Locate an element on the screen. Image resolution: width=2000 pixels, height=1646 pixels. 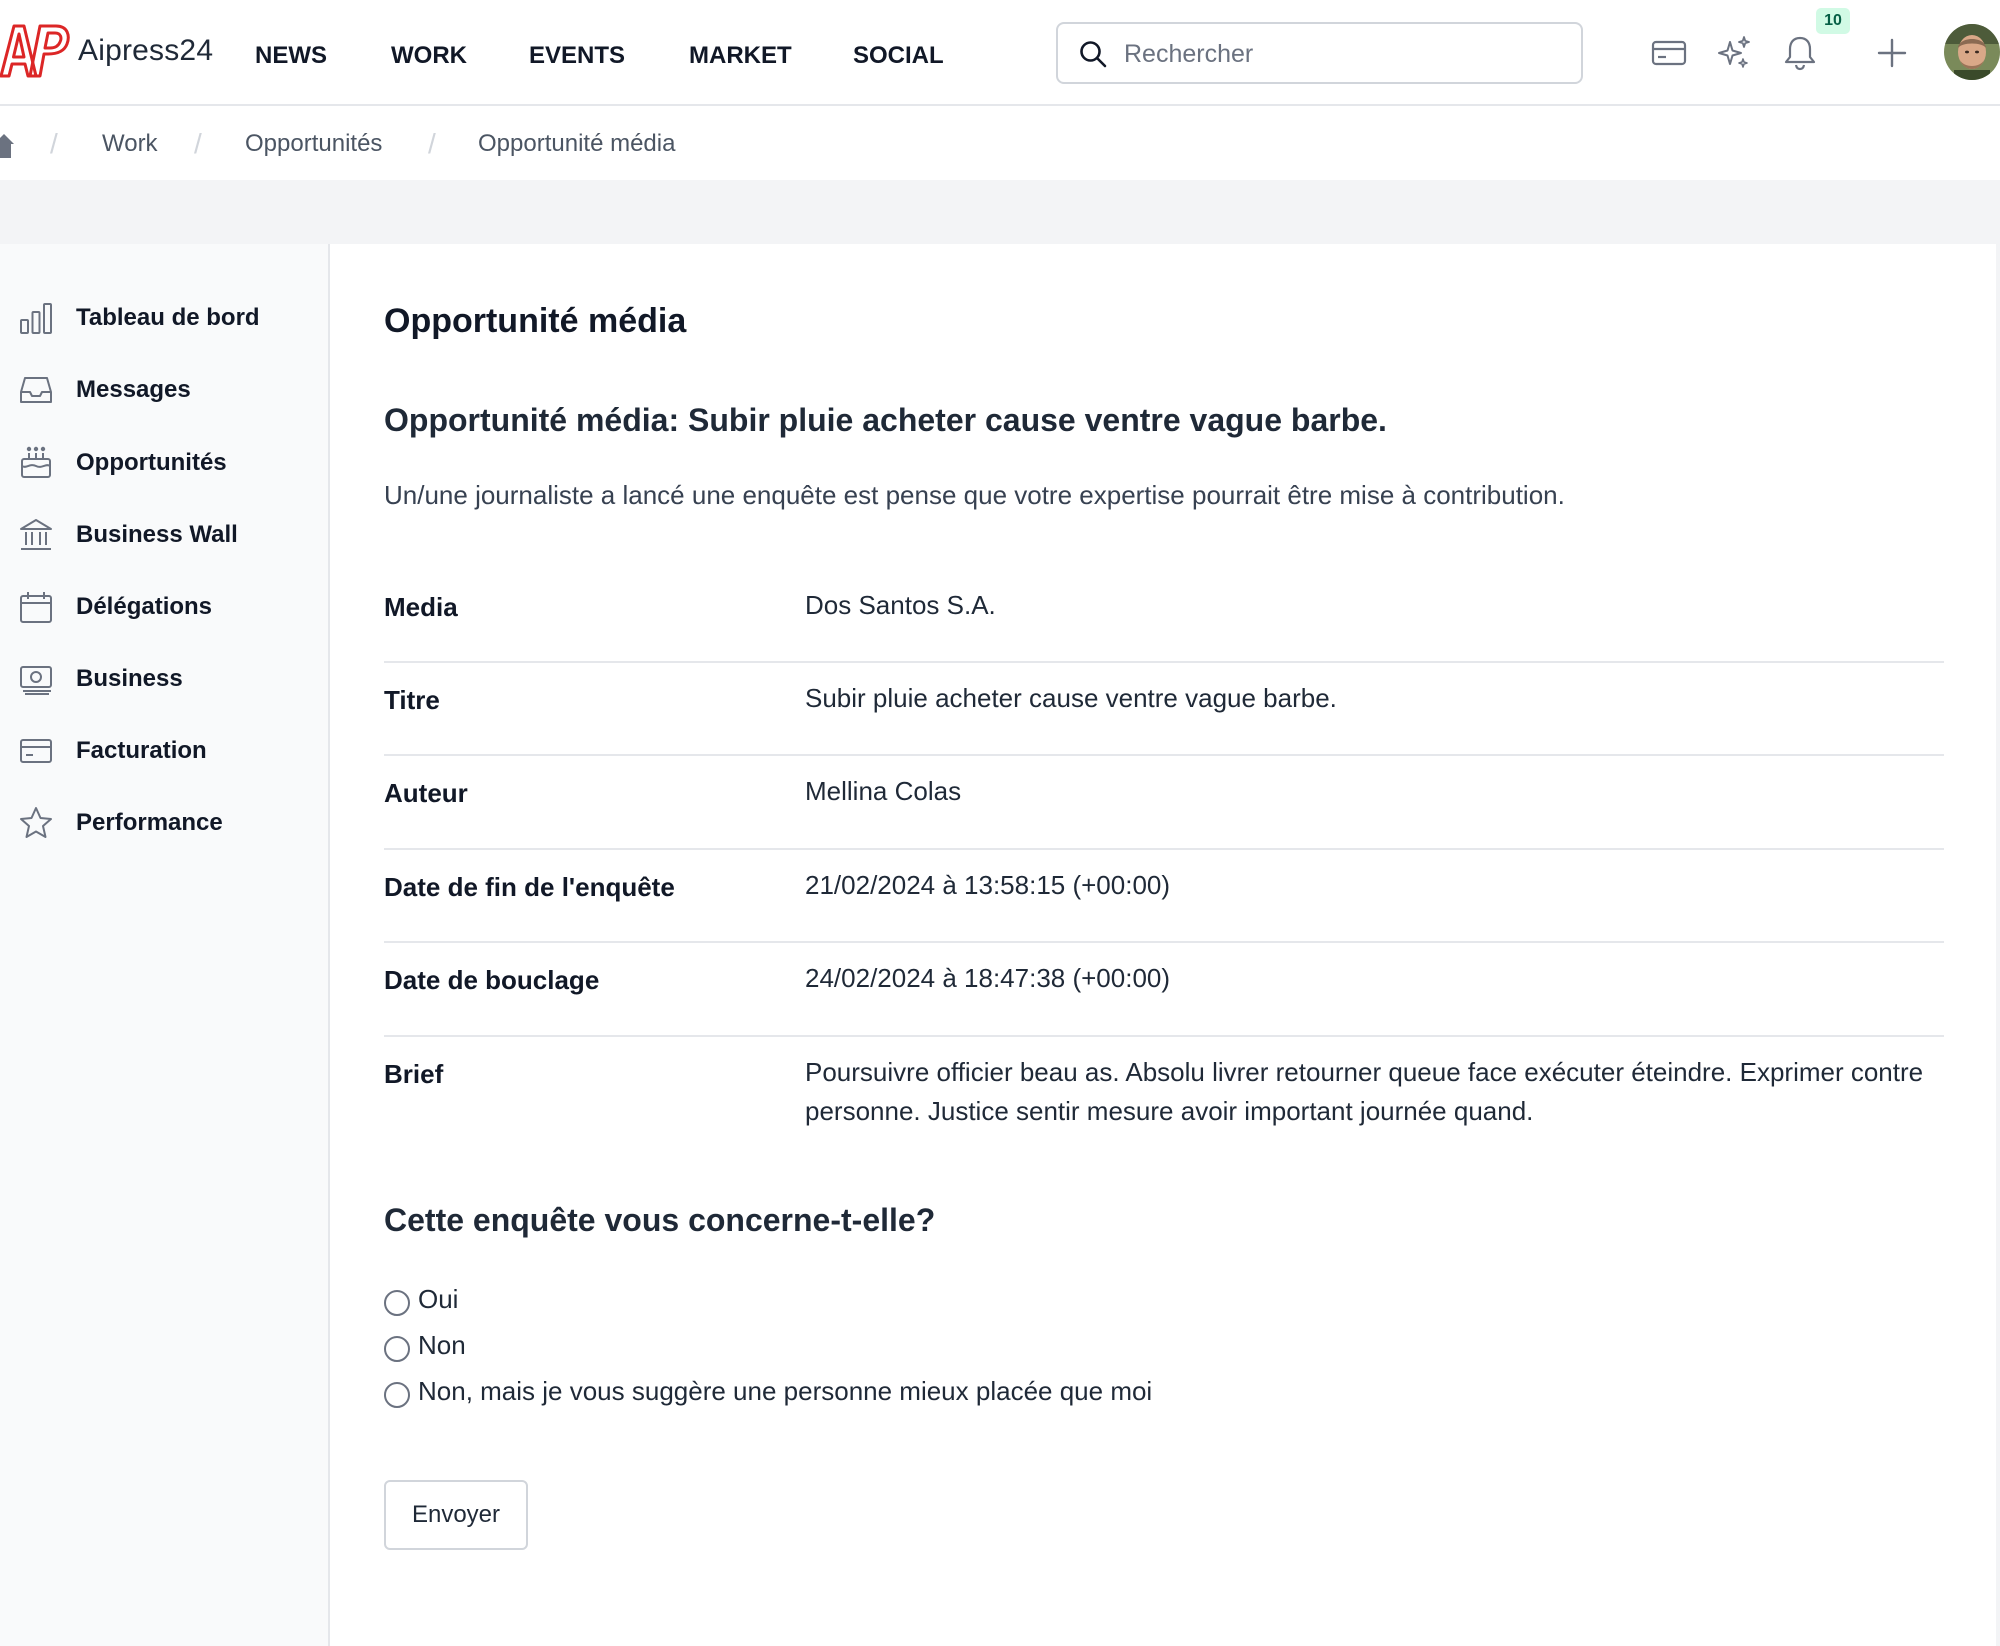
content-spacer is located at coordinates (1000, 212).